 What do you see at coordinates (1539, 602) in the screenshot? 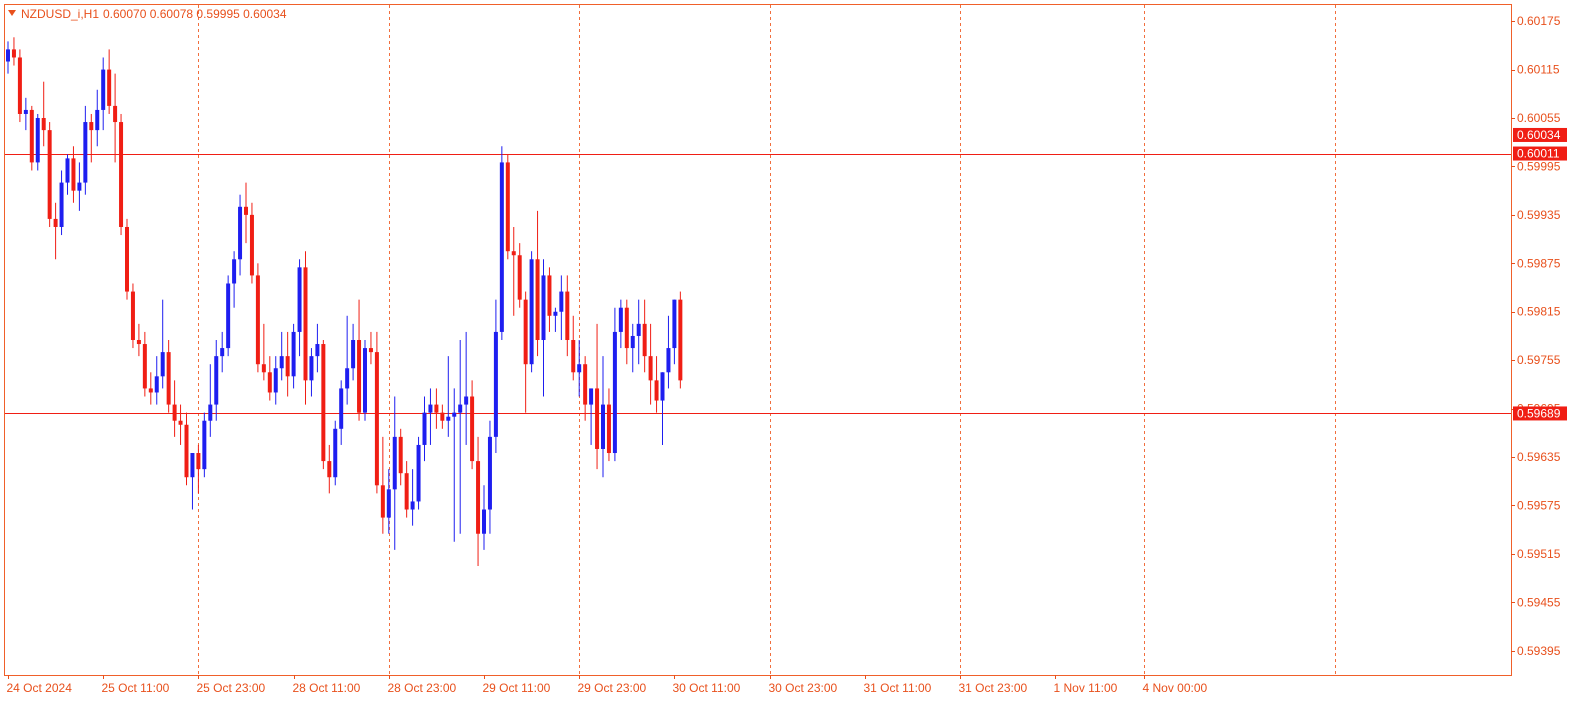
I see `price-tick-label: 0.59455` at bounding box center [1539, 602].